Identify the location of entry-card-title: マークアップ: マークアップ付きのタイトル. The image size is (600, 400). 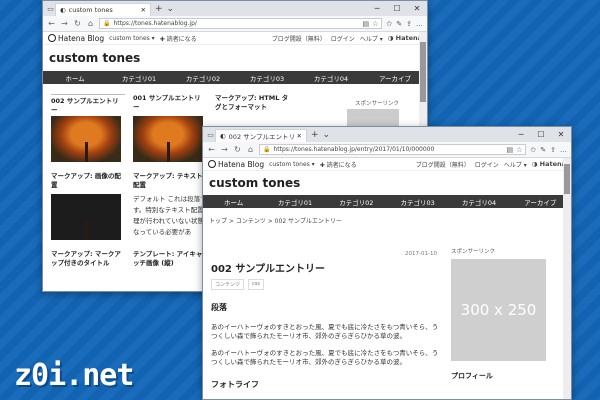
(88, 261).